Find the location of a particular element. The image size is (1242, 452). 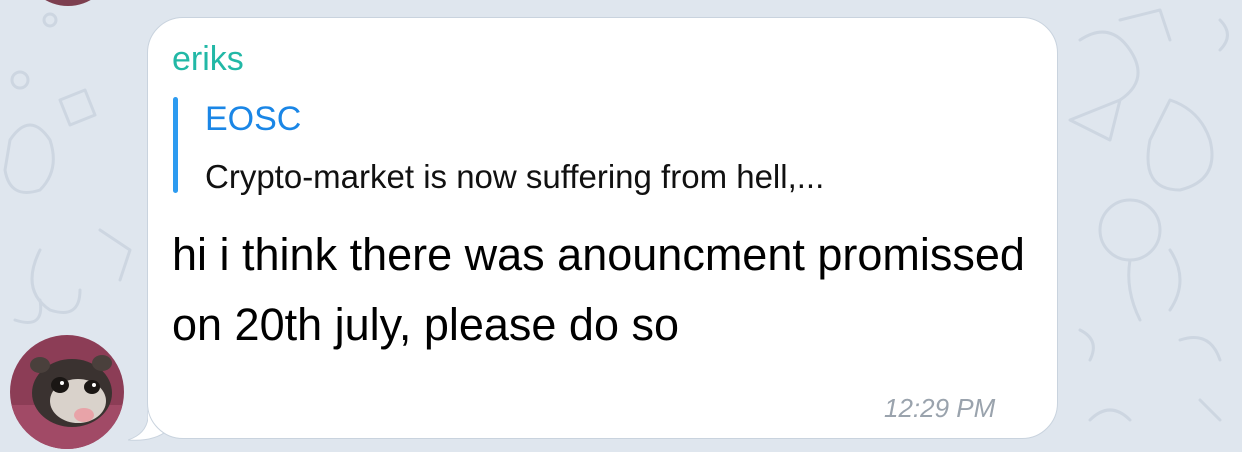

message-time: 12:29 PM is located at coordinates (940, 408).